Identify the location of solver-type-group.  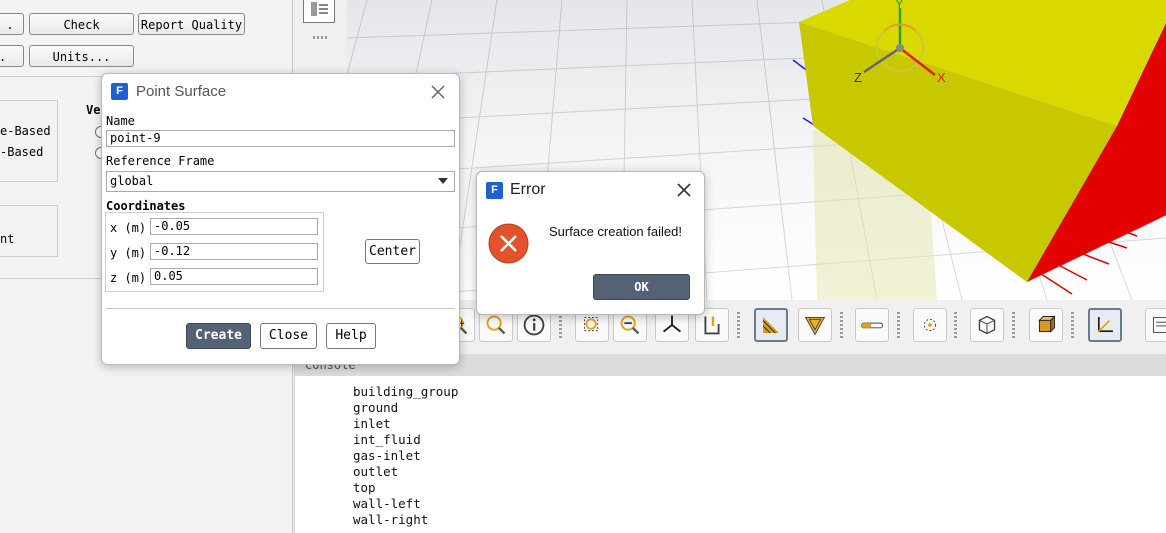
(29, 141).